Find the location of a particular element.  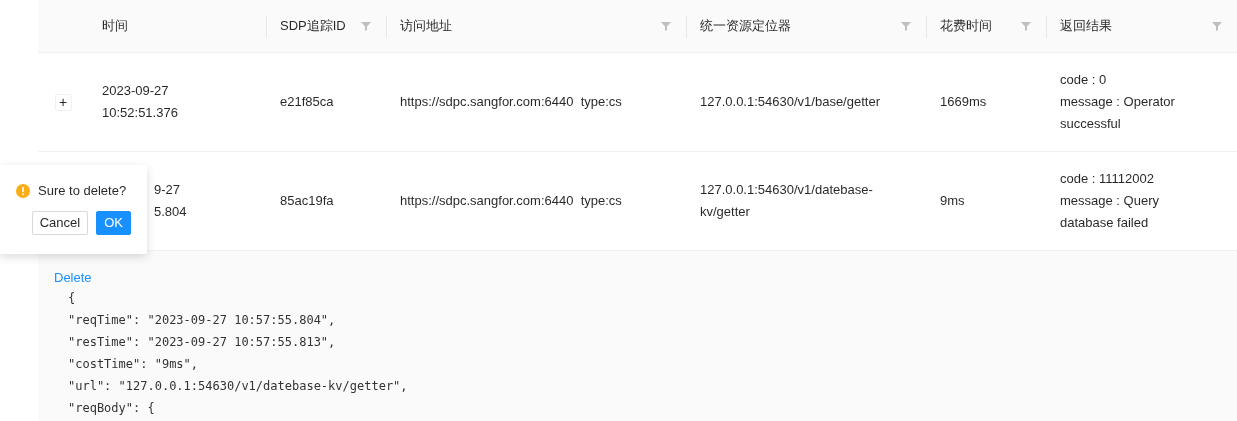

table-cell: 85ac19fa is located at coordinates (307, 201).